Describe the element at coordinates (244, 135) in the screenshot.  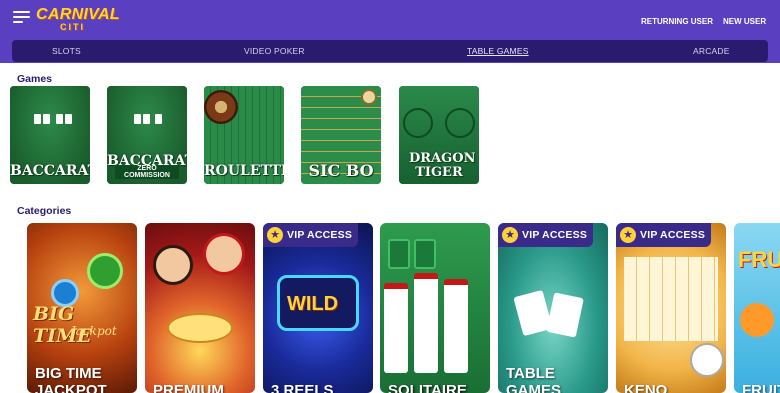
I see `game-tile-roulette: ROULETTE` at that location.